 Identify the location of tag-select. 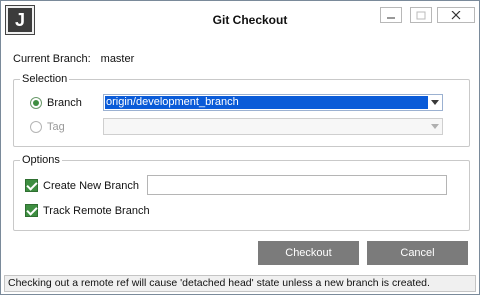
(273, 126).